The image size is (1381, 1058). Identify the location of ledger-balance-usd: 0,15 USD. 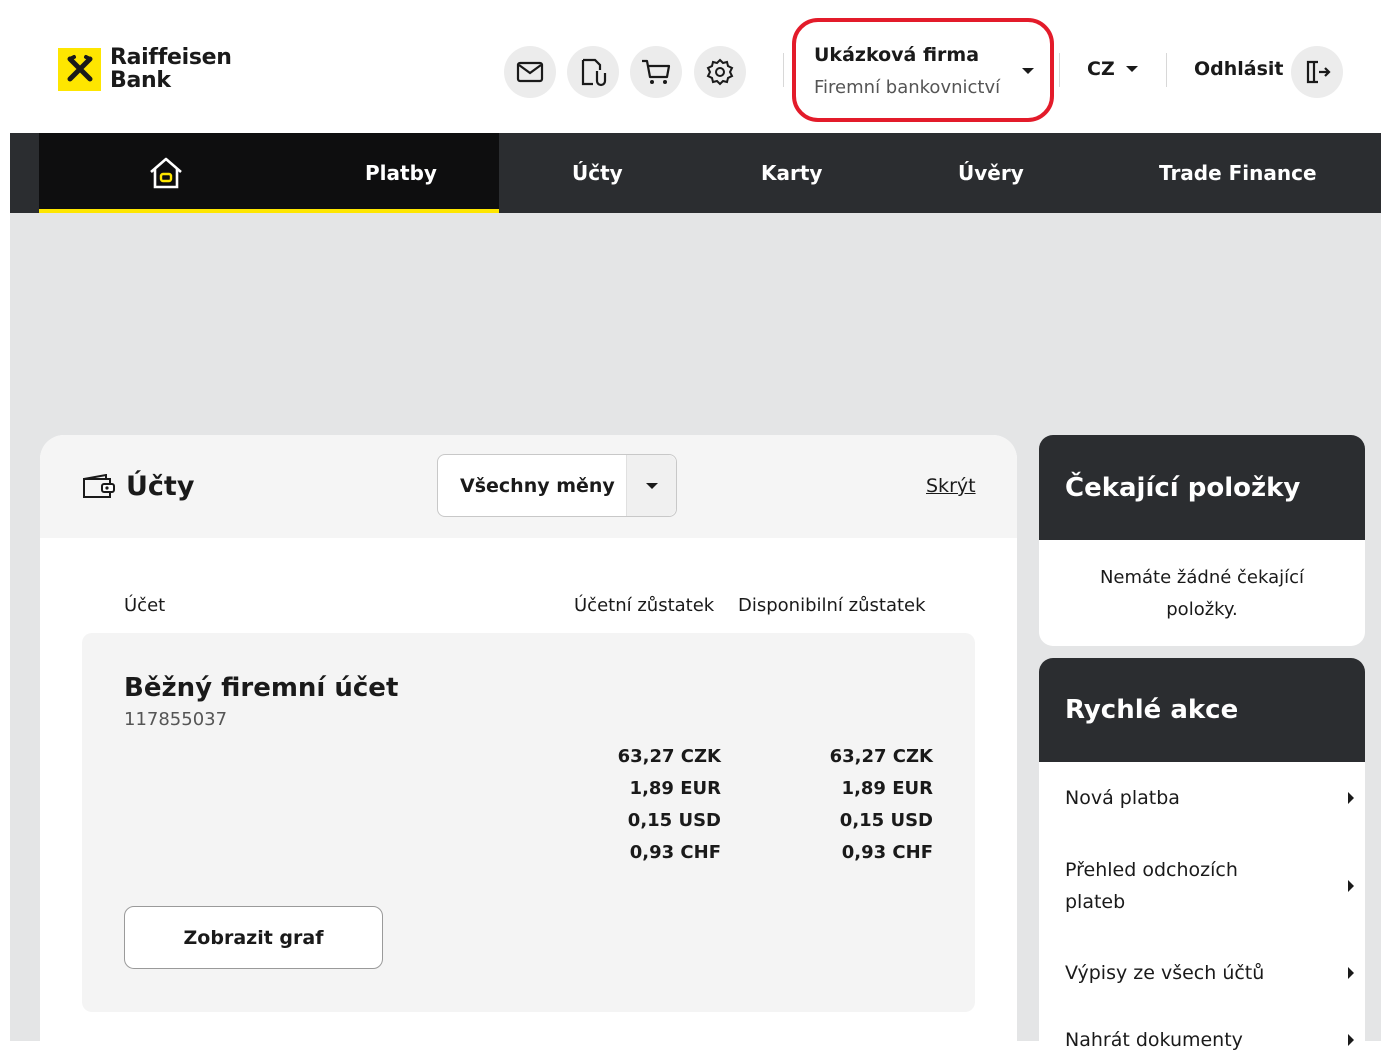
(674, 820).